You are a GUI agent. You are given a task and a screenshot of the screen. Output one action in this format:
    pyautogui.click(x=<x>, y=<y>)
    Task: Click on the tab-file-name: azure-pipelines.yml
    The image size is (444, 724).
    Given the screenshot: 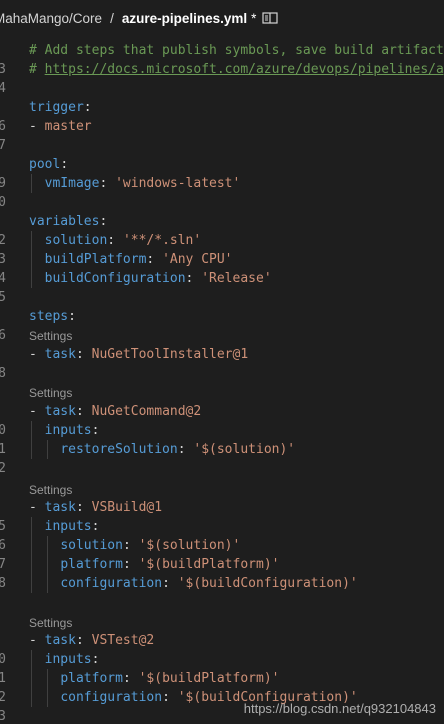 What is the action you would take?
    pyautogui.click(x=184, y=18)
    